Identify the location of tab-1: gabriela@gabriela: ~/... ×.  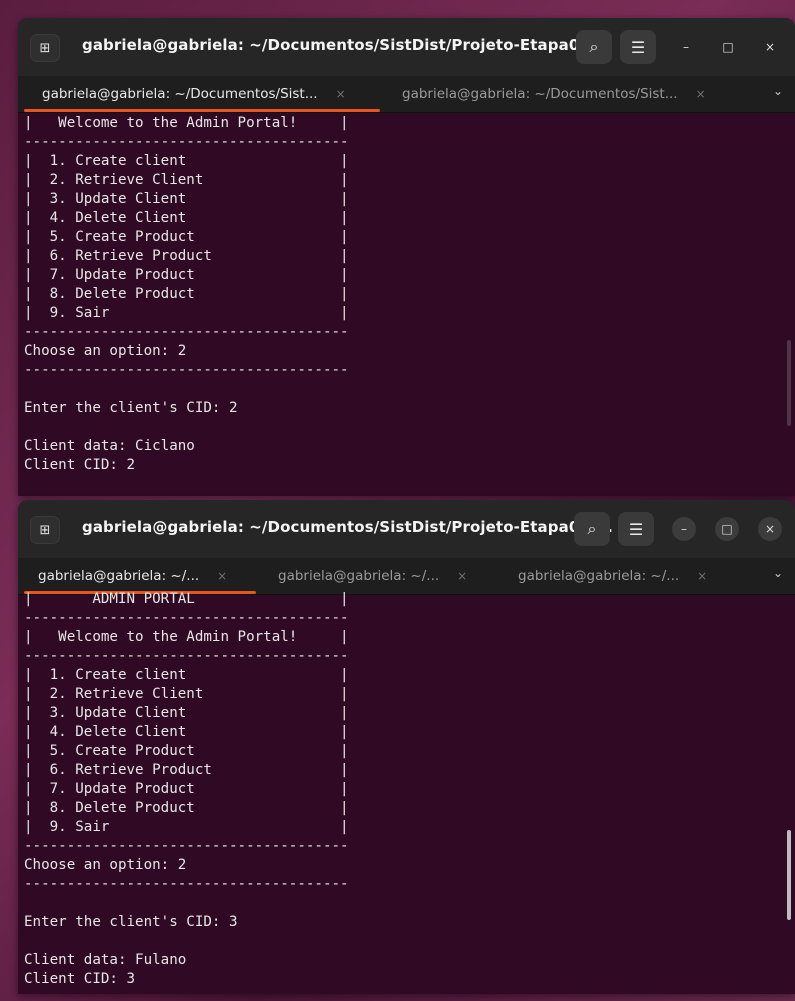
(140, 576).